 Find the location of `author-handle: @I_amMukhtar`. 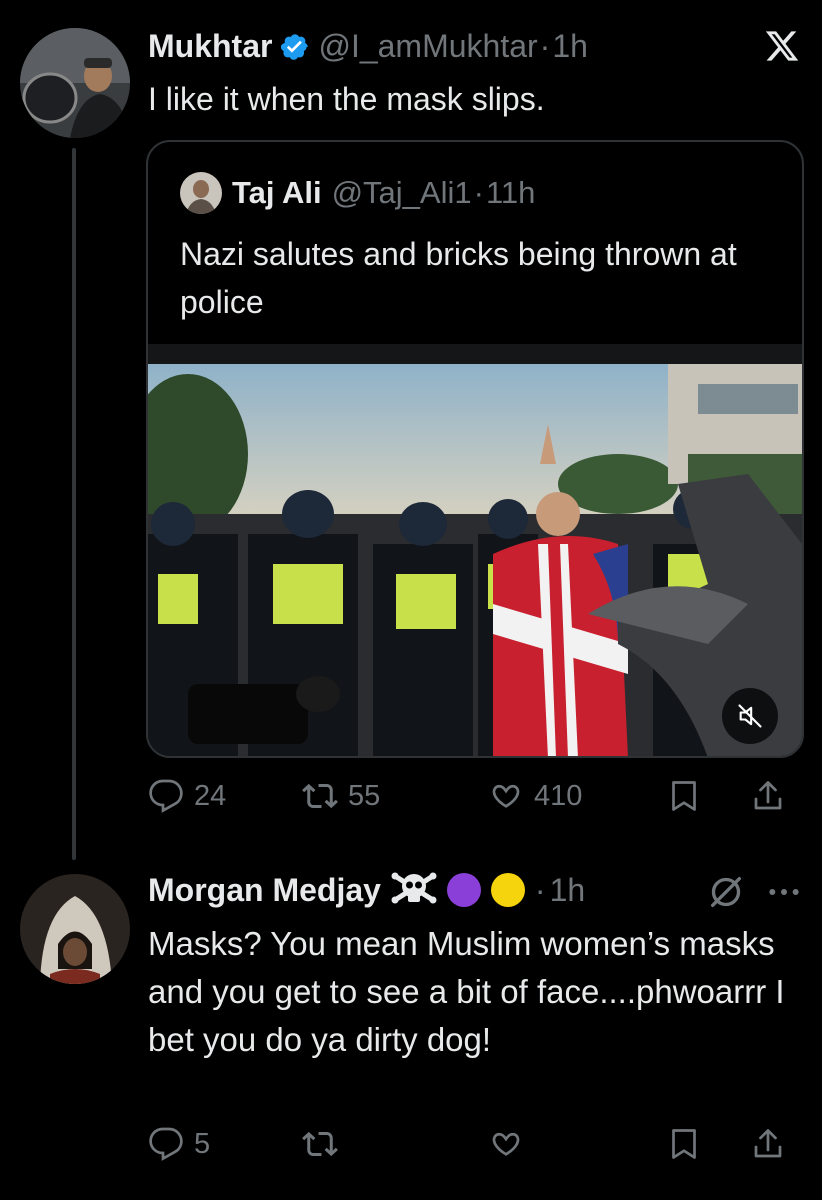

author-handle: @I_amMukhtar is located at coordinates (427, 46).